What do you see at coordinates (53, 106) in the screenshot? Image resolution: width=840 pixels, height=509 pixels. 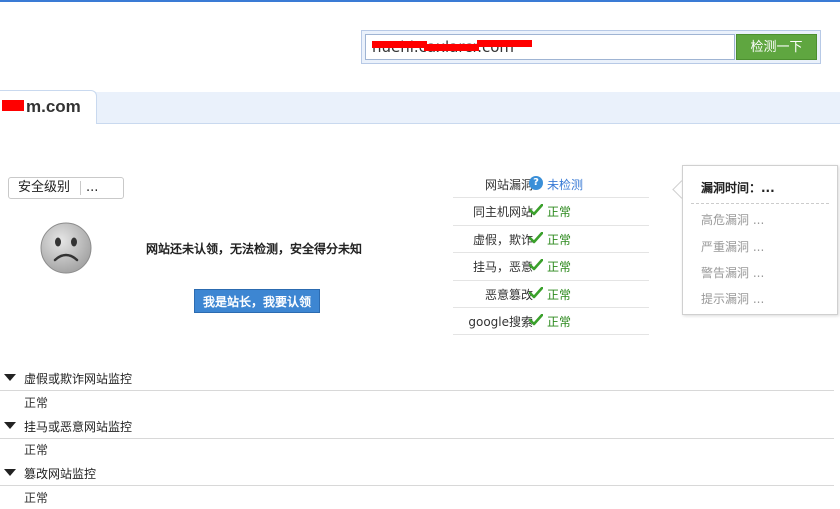 I see `tab-domain-label: m.com` at bounding box center [53, 106].